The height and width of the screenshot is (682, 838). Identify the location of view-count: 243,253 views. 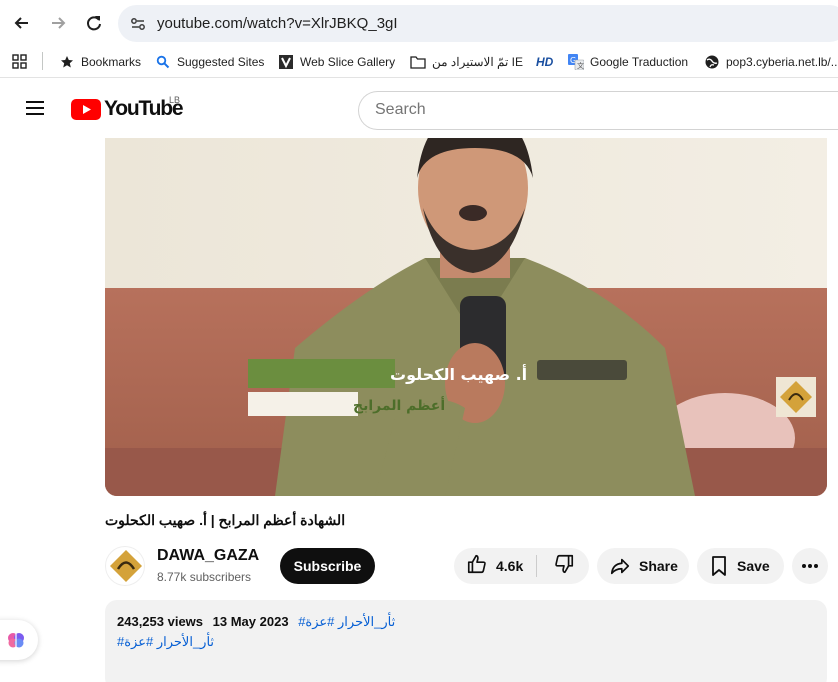
(160, 621).